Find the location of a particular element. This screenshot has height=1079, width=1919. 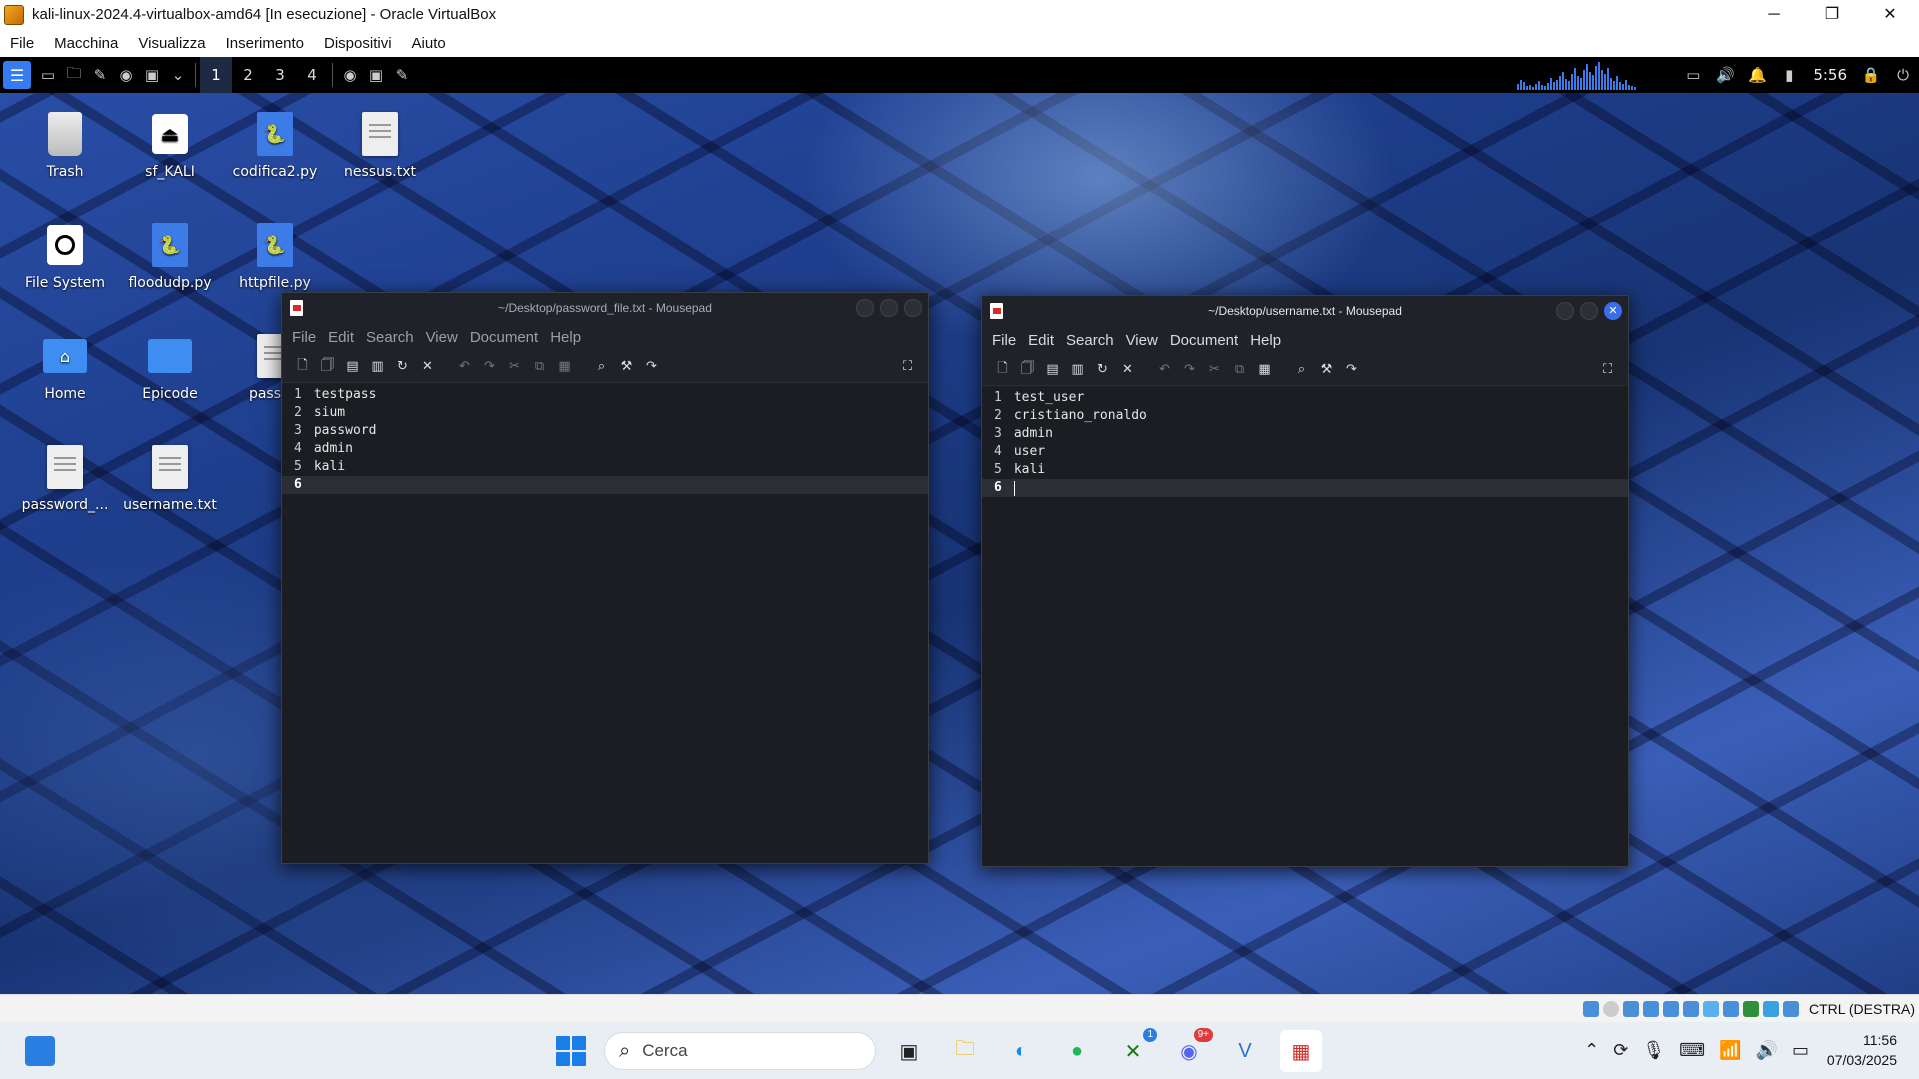

virtualbox-icon: ▦ is located at coordinates (1301, 1051).